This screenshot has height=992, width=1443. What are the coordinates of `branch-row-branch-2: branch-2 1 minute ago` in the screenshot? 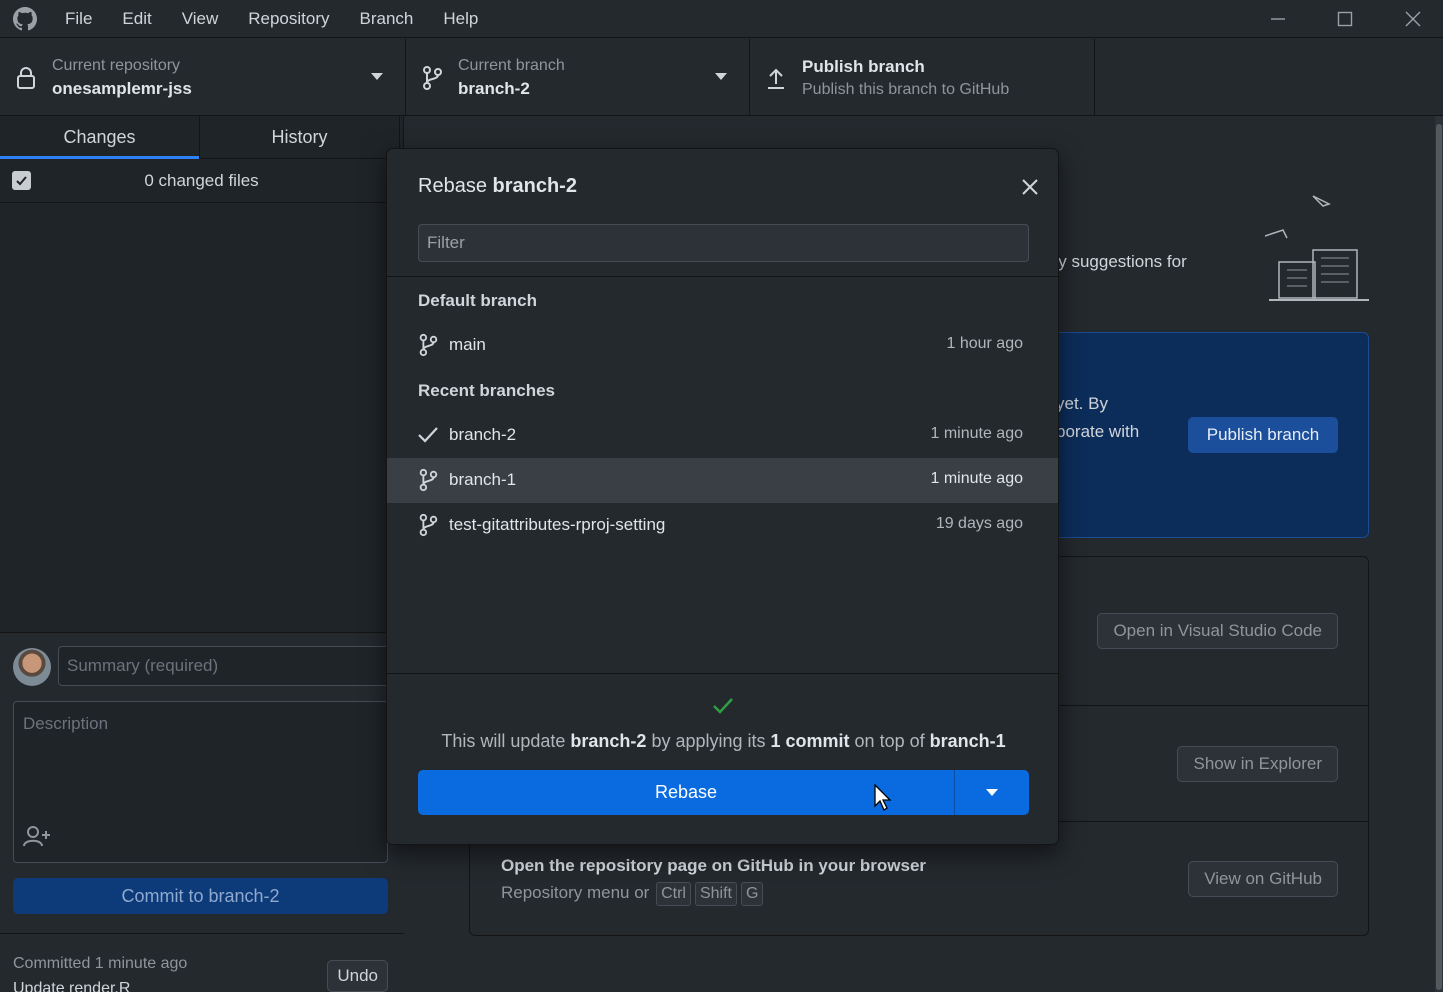 It's located at (722, 435).